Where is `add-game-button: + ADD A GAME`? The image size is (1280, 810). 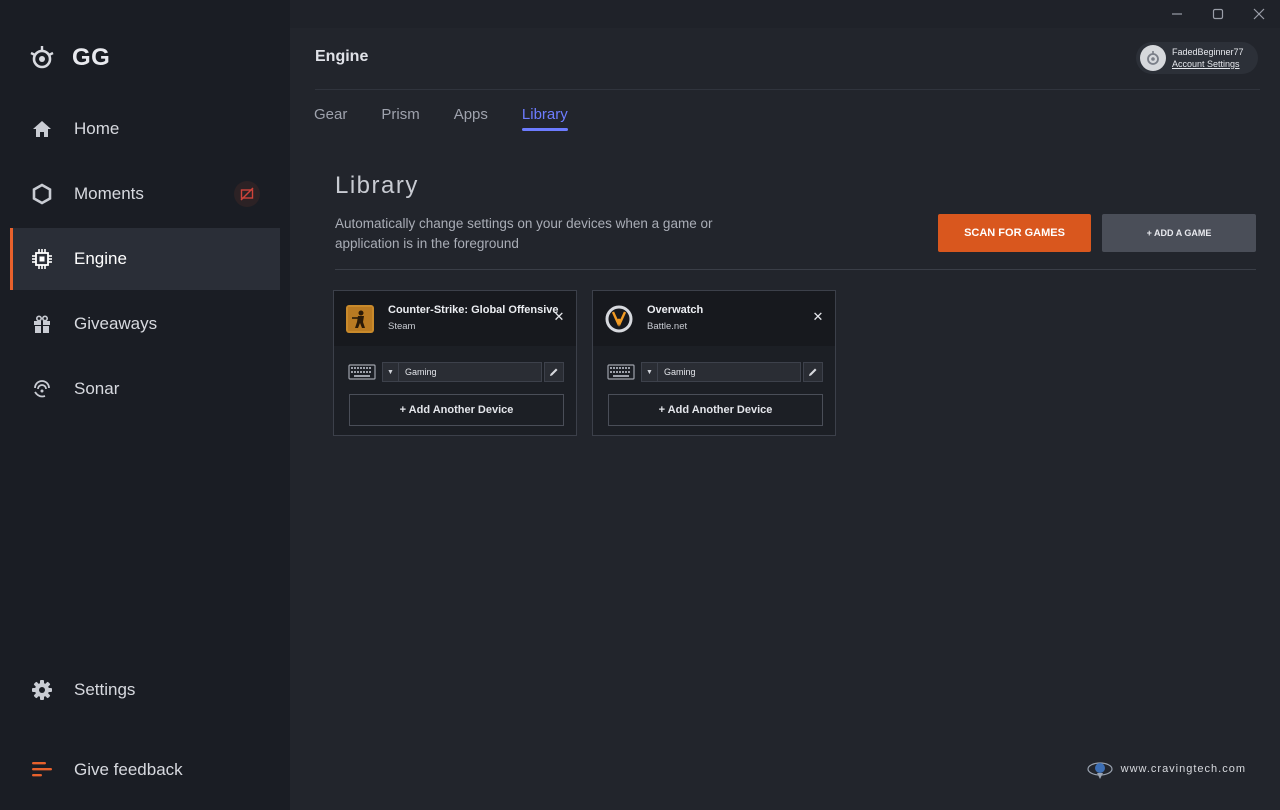
add-game-button: + ADD A GAME is located at coordinates (1179, 233).